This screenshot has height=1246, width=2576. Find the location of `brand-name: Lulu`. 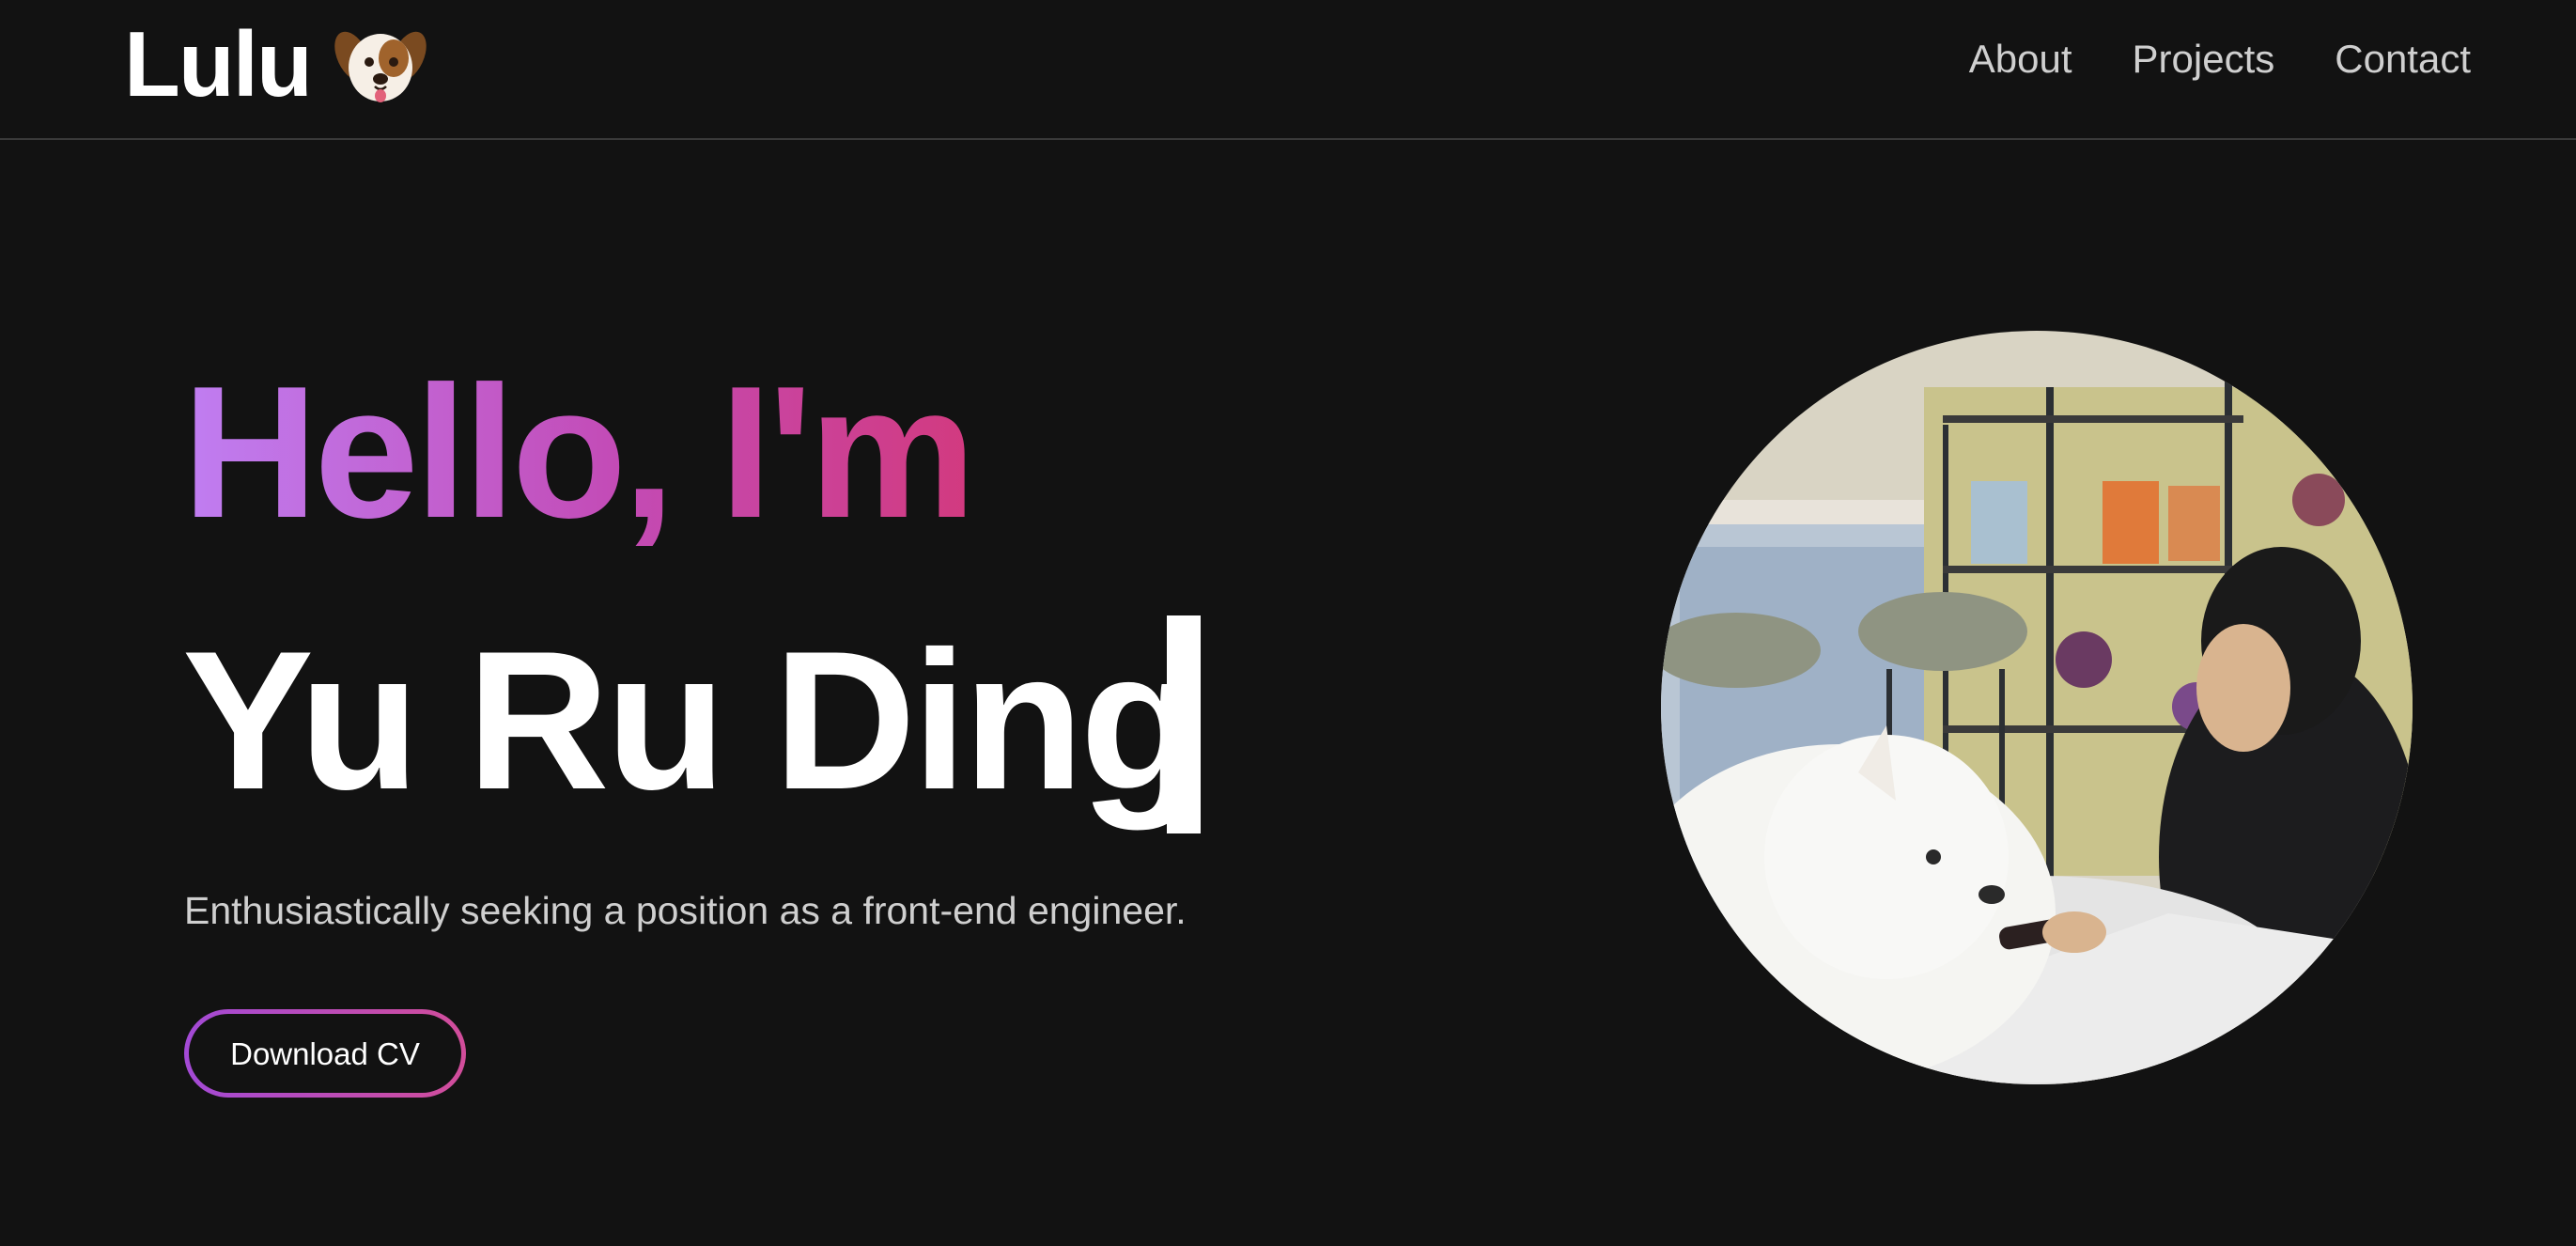

brand-name: Lulu is located at coordinates (219, 64).